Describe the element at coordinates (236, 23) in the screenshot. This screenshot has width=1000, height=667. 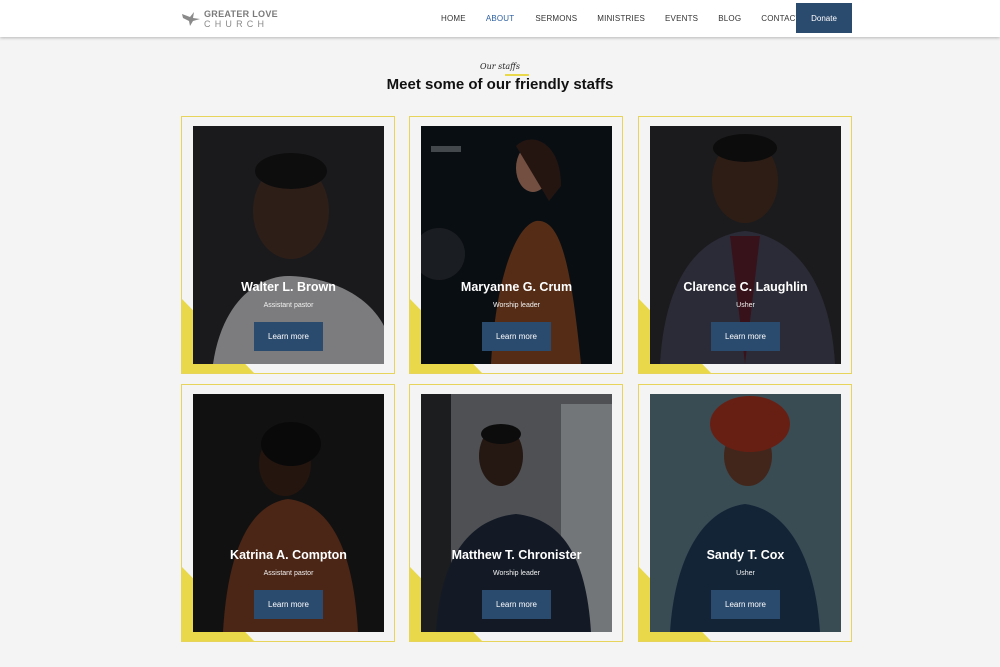
I see `logo-text-line2: CHURCH` at that location.